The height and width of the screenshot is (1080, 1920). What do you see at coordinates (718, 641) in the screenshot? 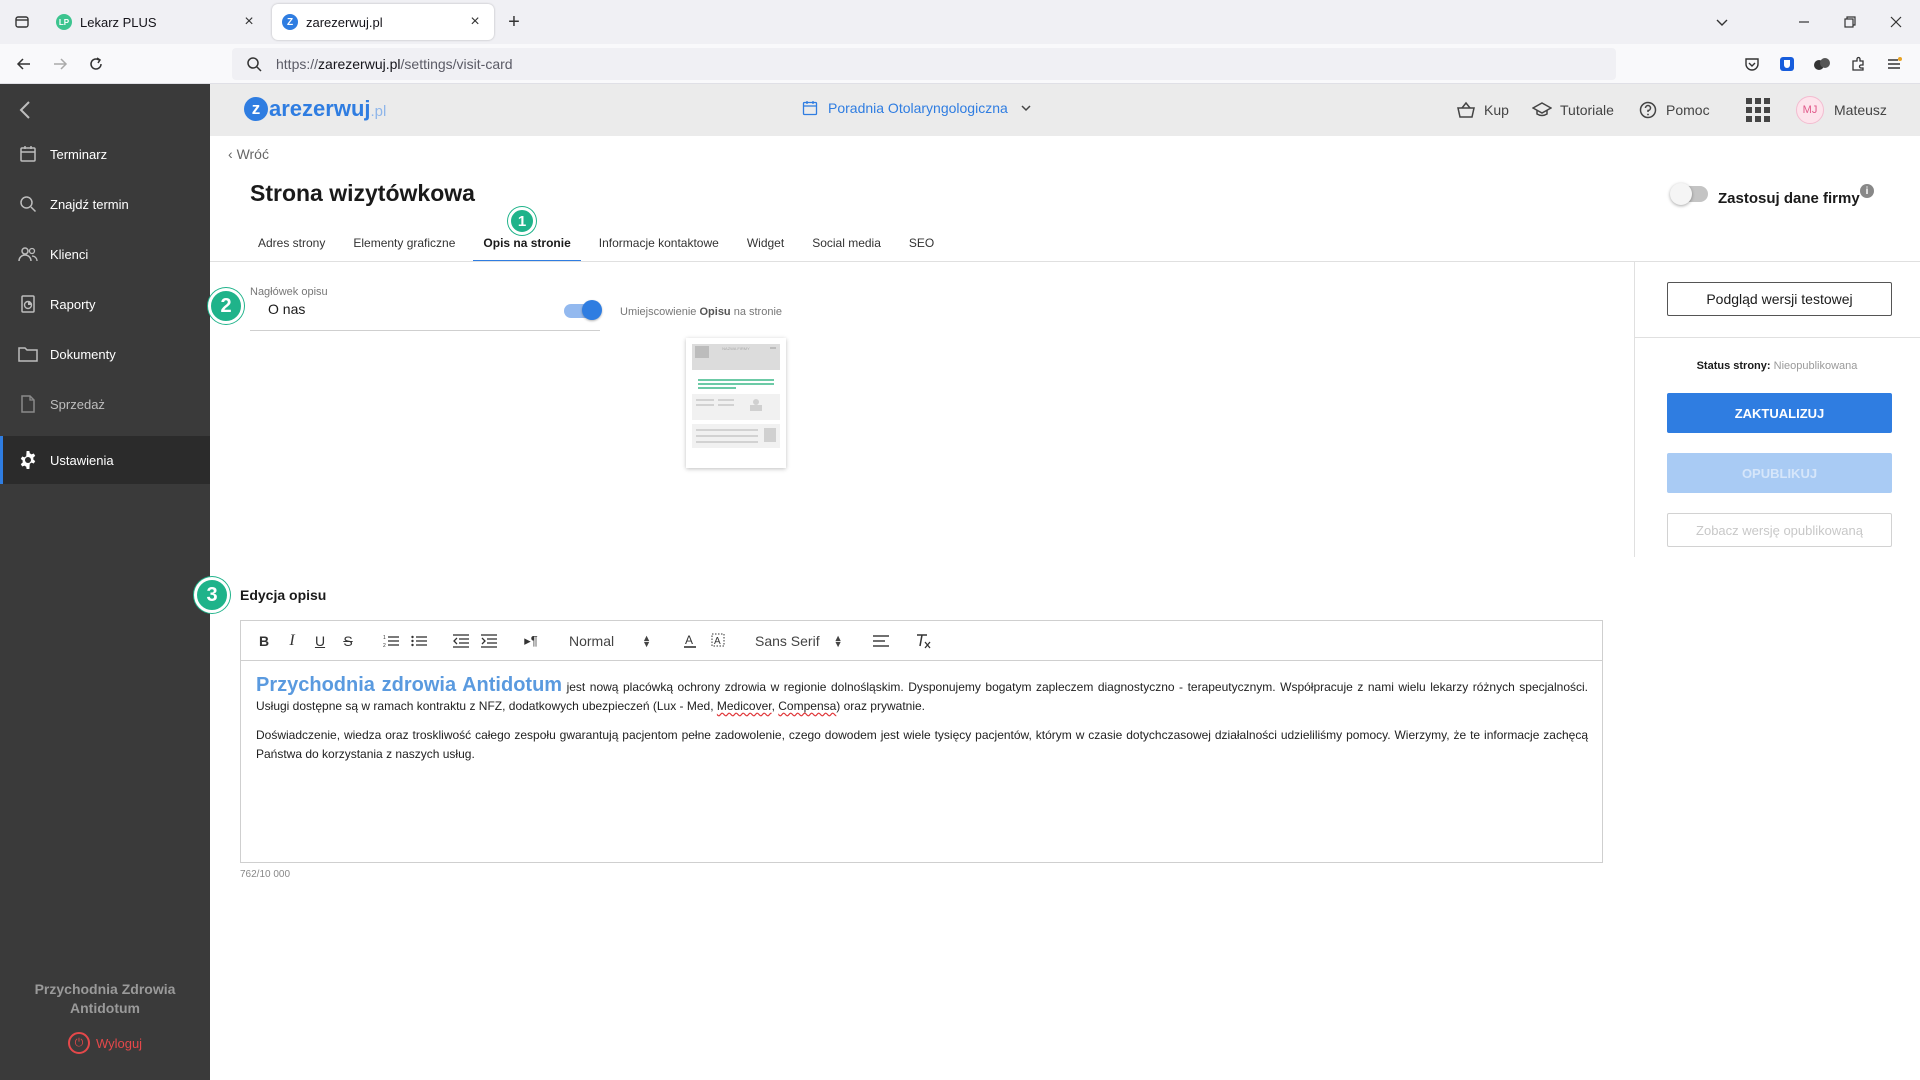
I see `background-color-icon: A` at bounding box center [718, 641].